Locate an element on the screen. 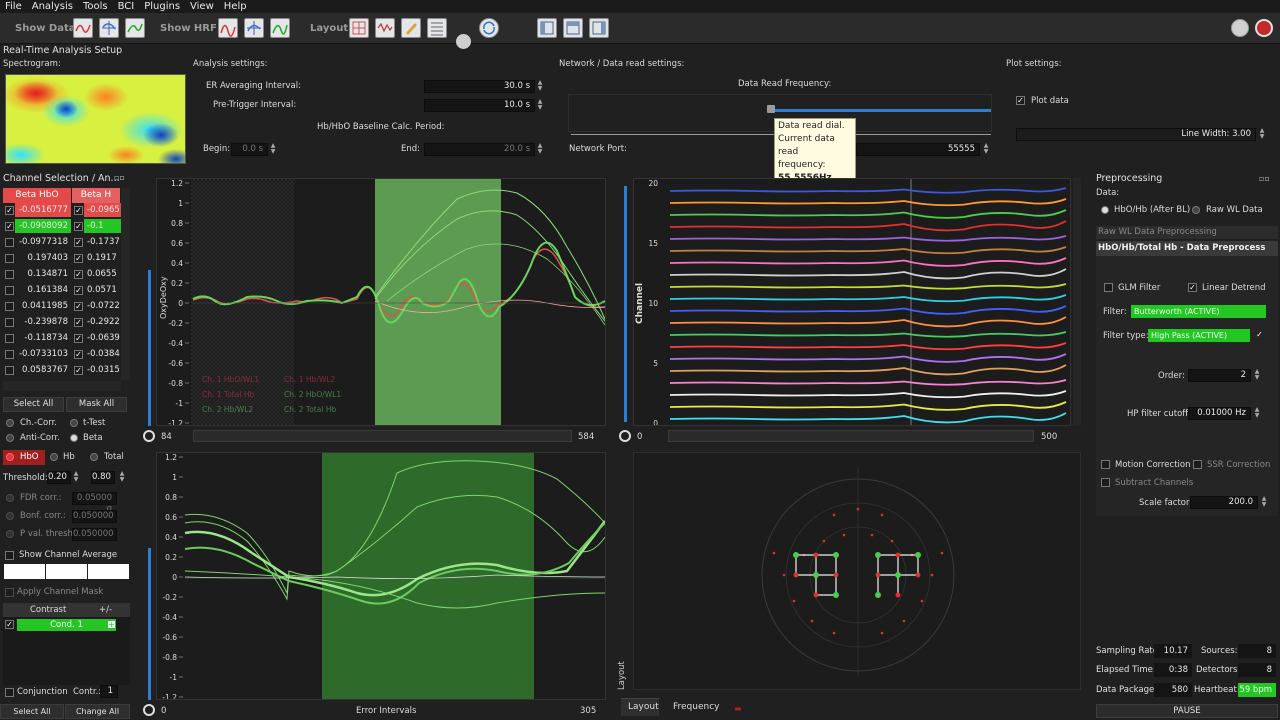 This screenshot has height=720, width=1280. end-input: 20.0 s is located at coordinates (479, 149).